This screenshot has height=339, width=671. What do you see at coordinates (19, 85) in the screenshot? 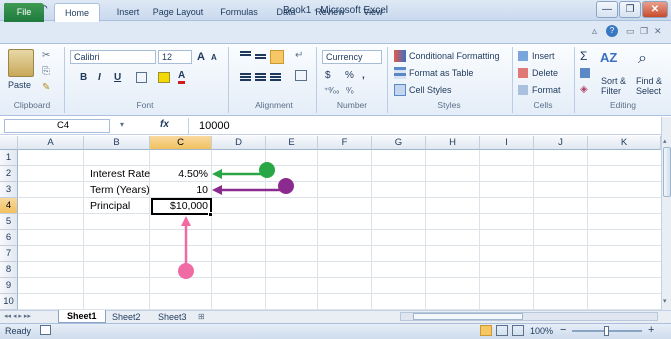
I see `paste-button: Paste` at bounding box center [19, 85].